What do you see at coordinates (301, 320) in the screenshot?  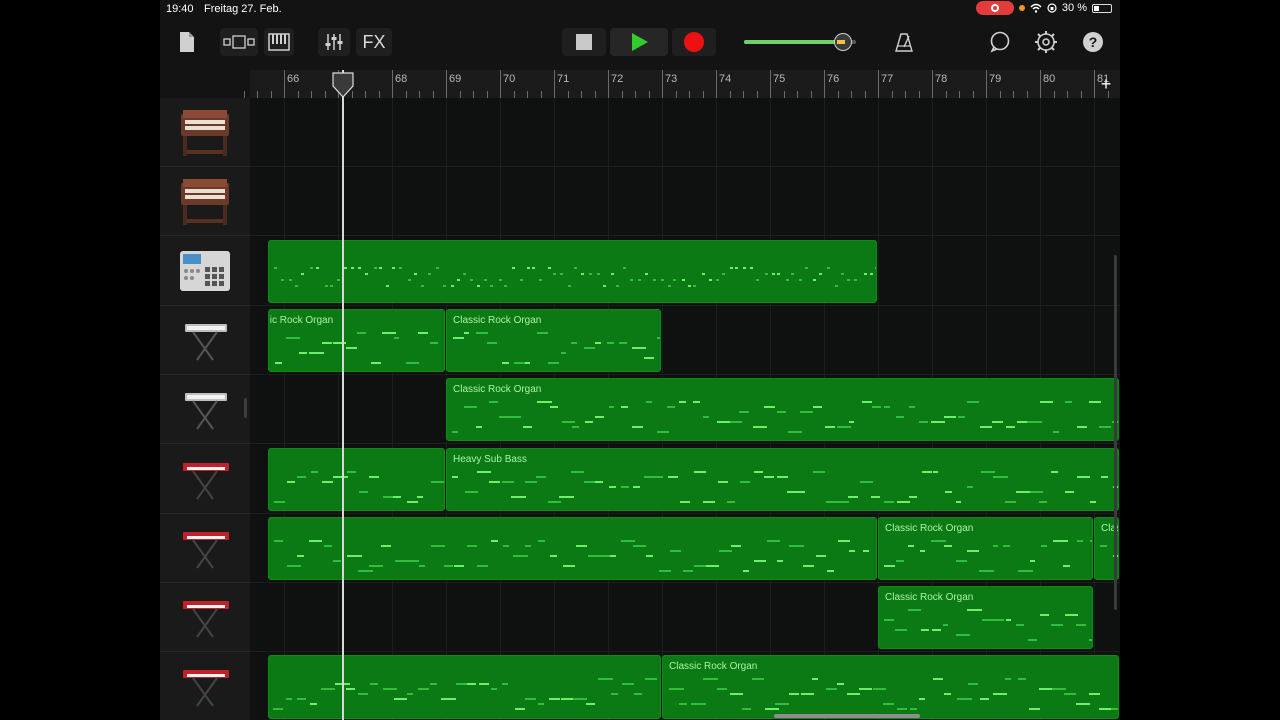 I see `region-name: ic Rock Organ` at bounding box center [301, 320].